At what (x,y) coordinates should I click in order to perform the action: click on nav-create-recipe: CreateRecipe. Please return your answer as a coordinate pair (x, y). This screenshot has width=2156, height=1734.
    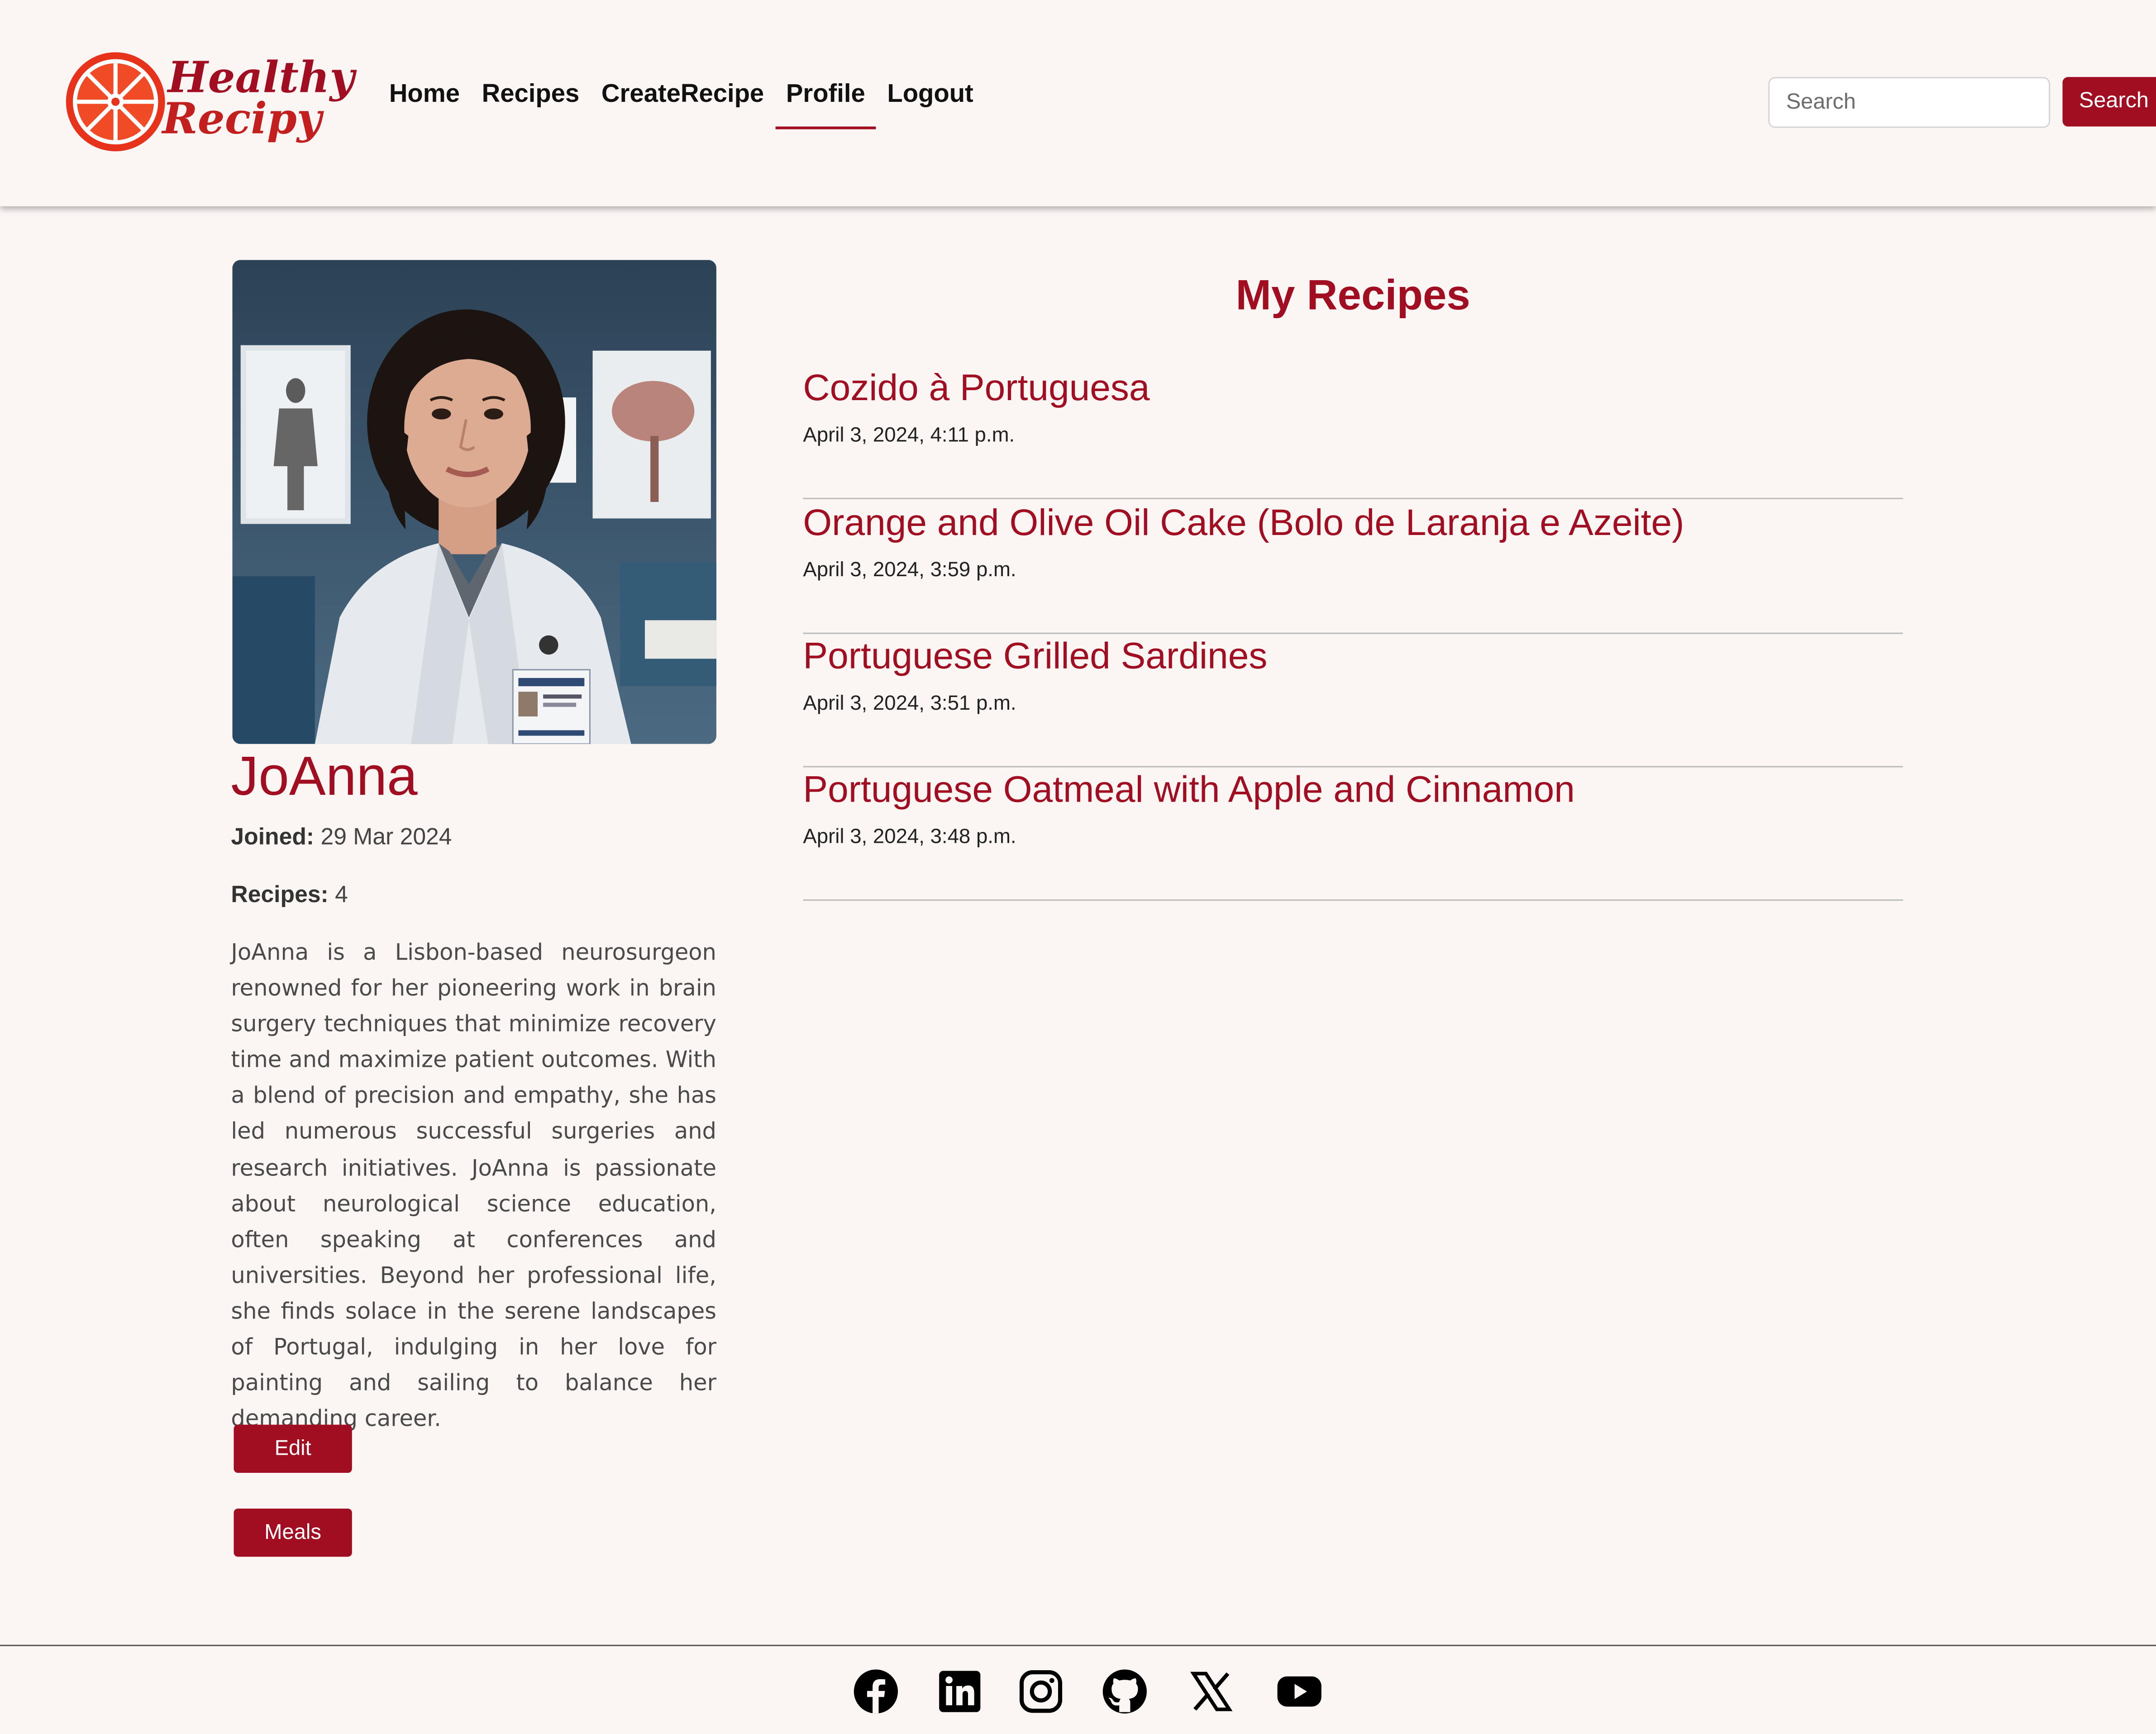
    Looking at the image, I should click on (683, 103).